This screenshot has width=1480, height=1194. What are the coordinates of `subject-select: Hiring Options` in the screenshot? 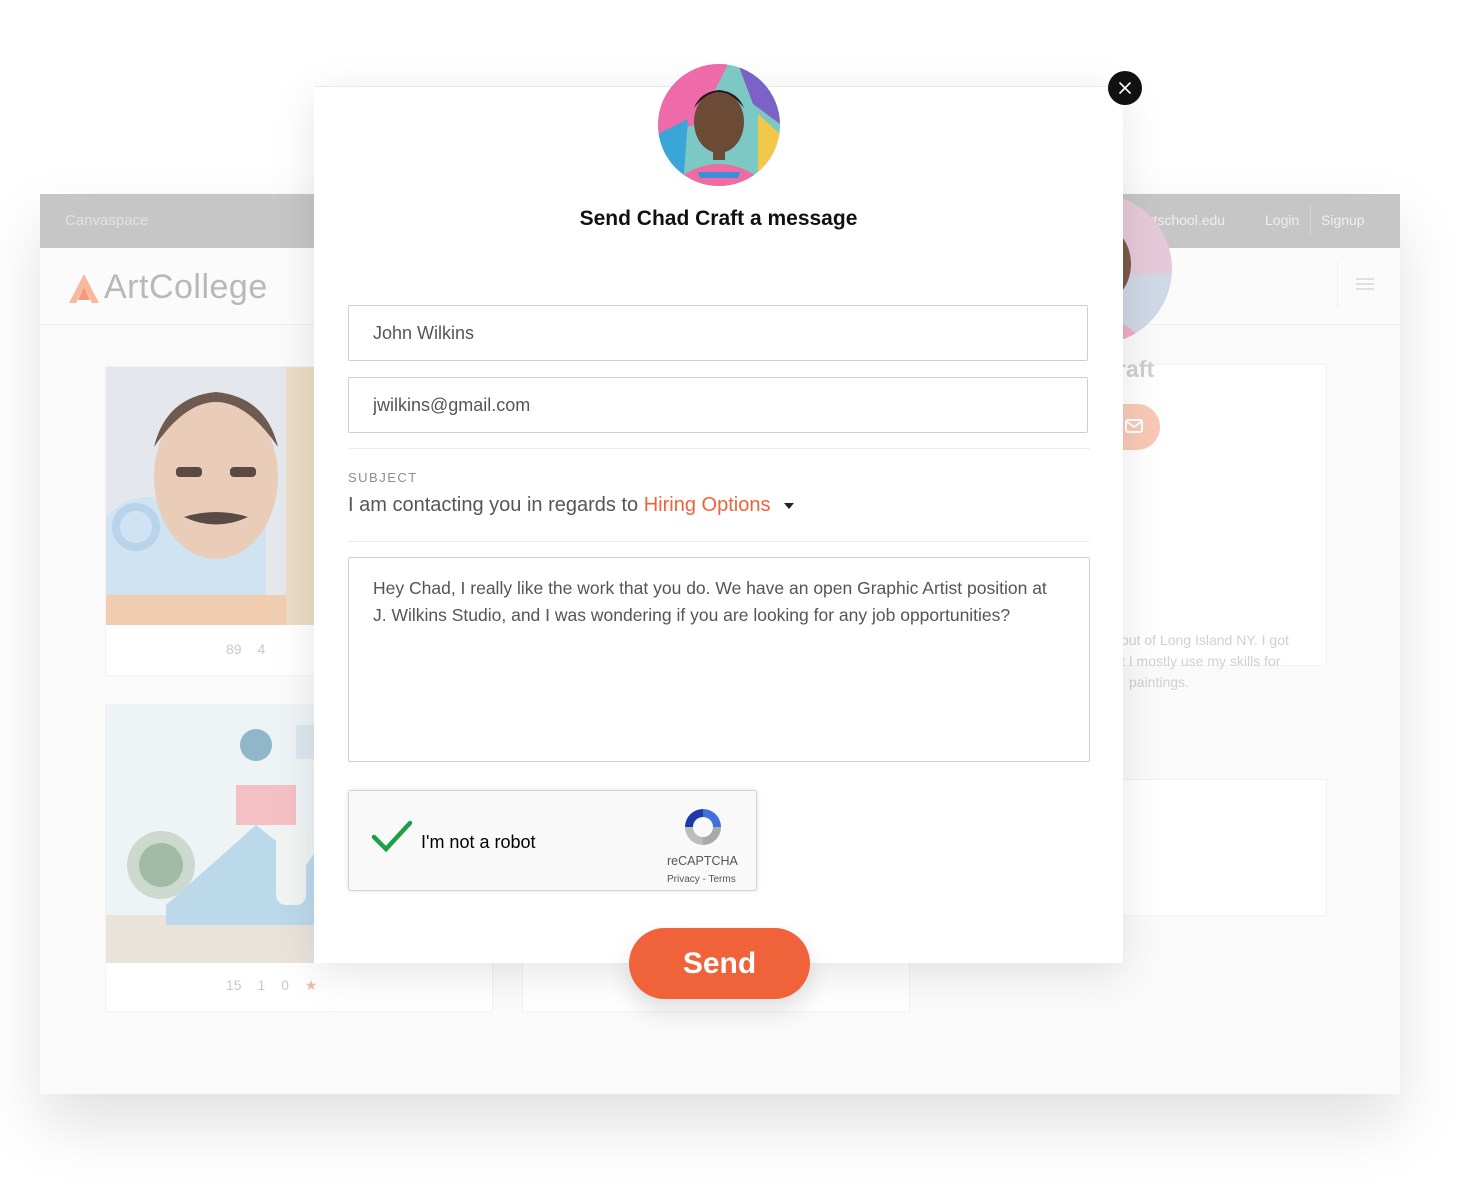 It's located at (719, 505).